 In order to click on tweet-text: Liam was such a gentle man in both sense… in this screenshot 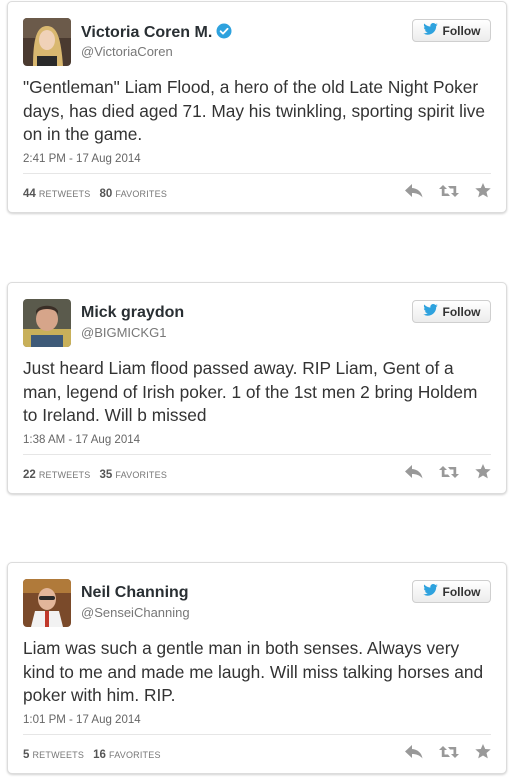, I will do `click(253, 671)`.